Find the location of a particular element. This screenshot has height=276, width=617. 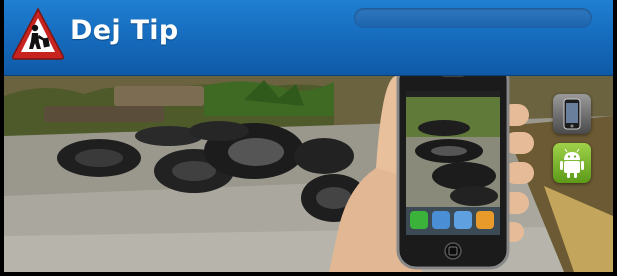

iphone-icon is located at coordinates (572, 114).